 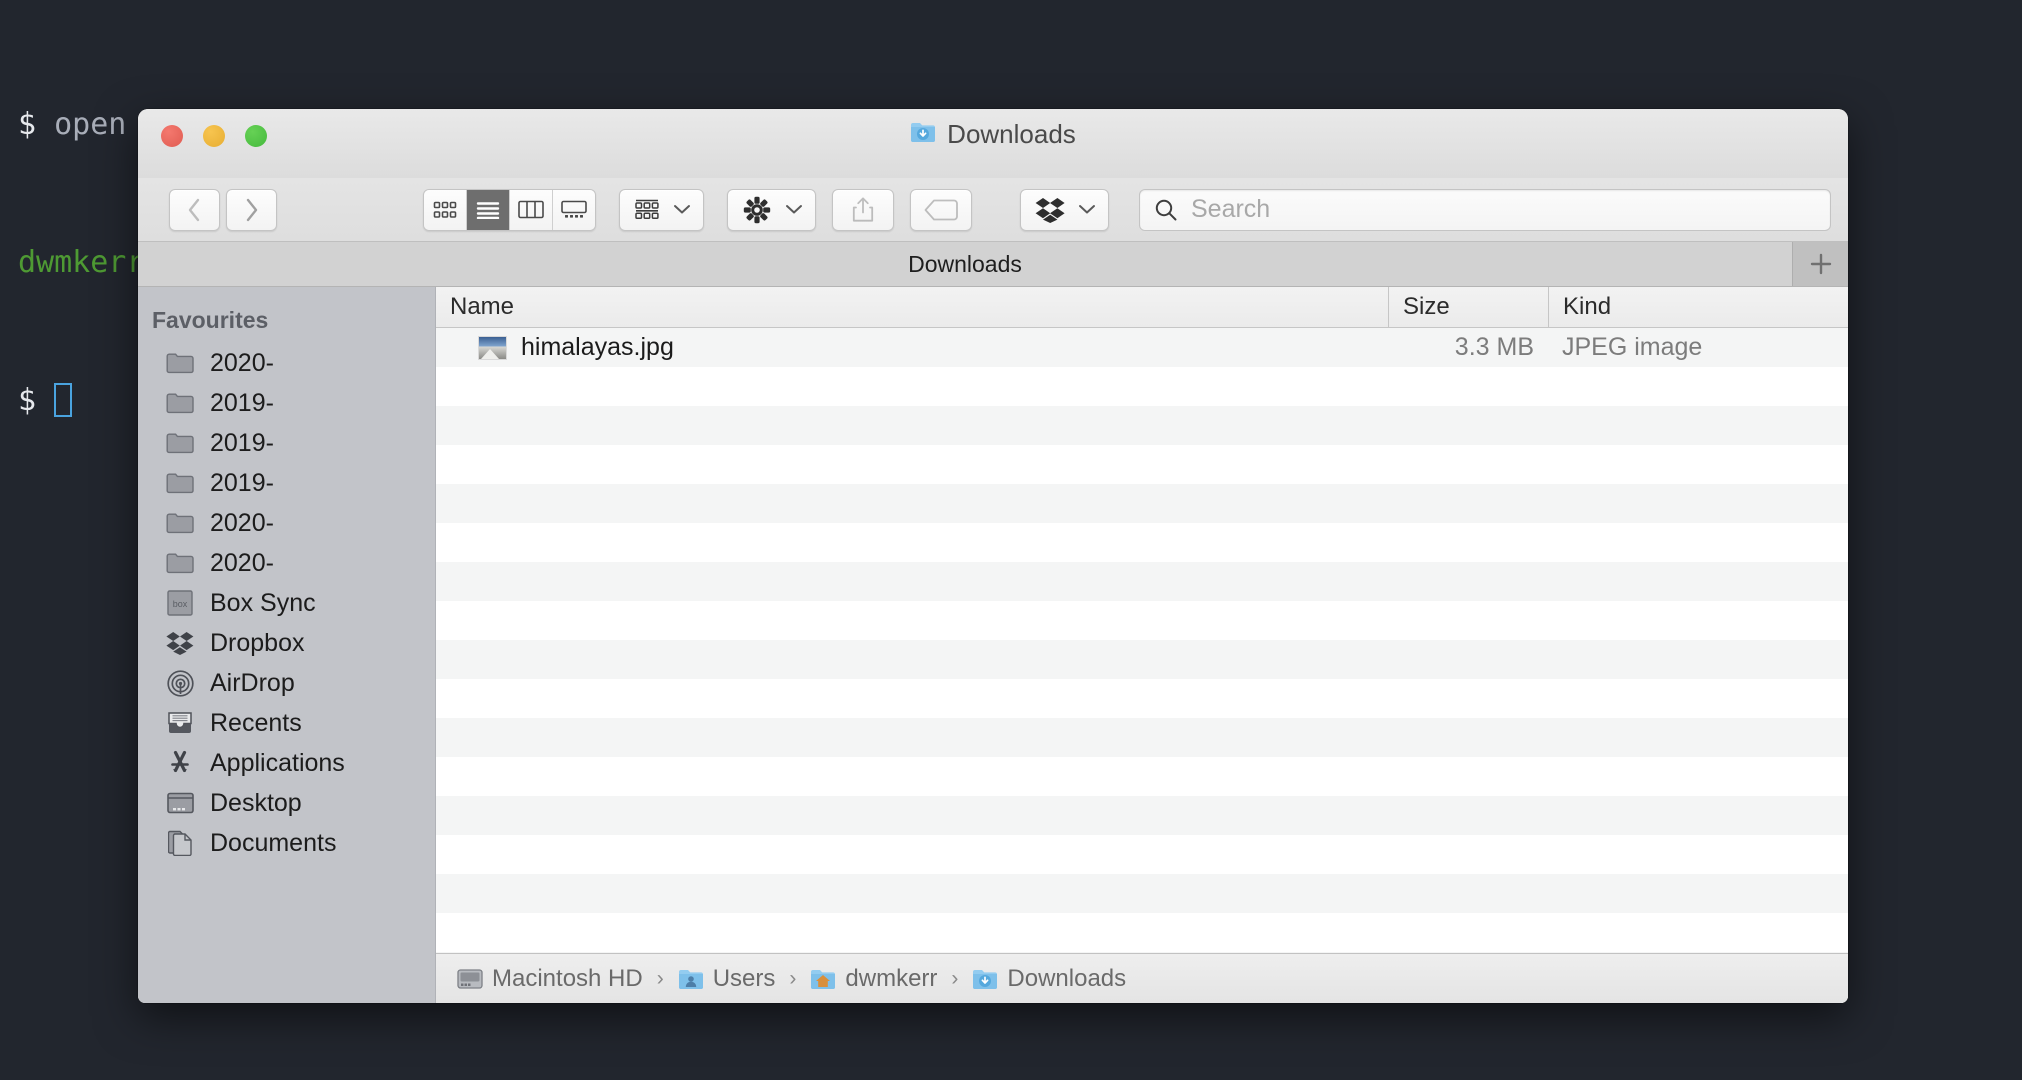 What do you see at coordinates (923, 134) in the screenshot?
I see `downloads-folder-icon` at bounding box center [923, 134].